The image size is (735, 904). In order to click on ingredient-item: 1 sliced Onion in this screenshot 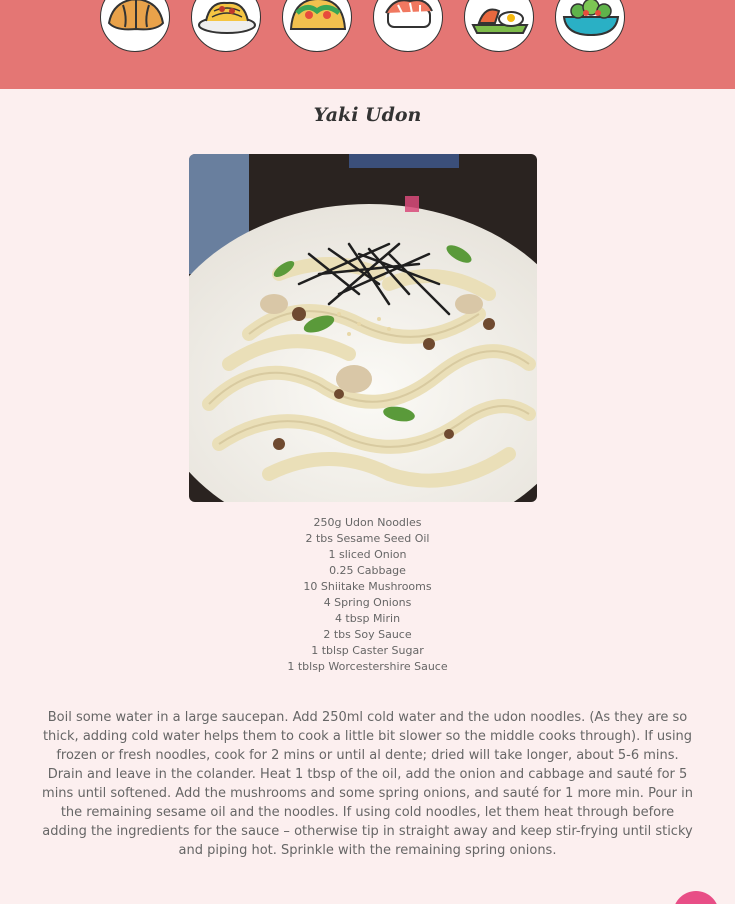, I will do `click(367, 554)`.